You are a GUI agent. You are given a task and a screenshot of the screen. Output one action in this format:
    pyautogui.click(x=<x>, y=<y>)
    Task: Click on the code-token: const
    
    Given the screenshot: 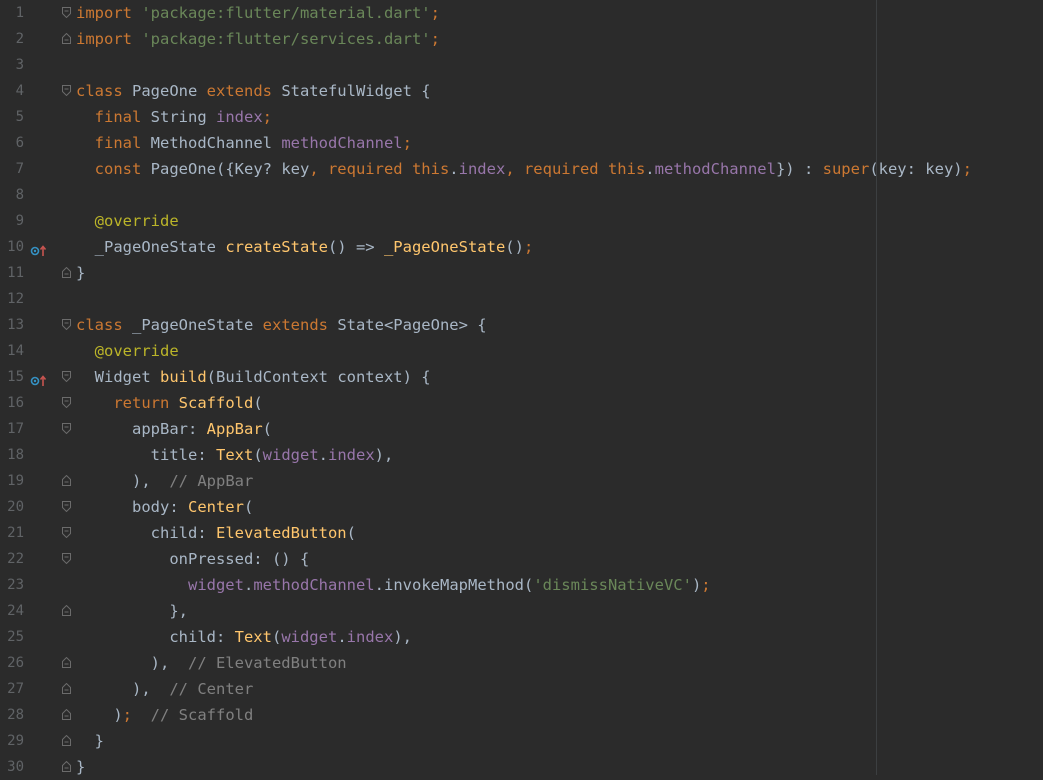 What is the action you would take?
    pyautogui.click(x=122, y=169)
    